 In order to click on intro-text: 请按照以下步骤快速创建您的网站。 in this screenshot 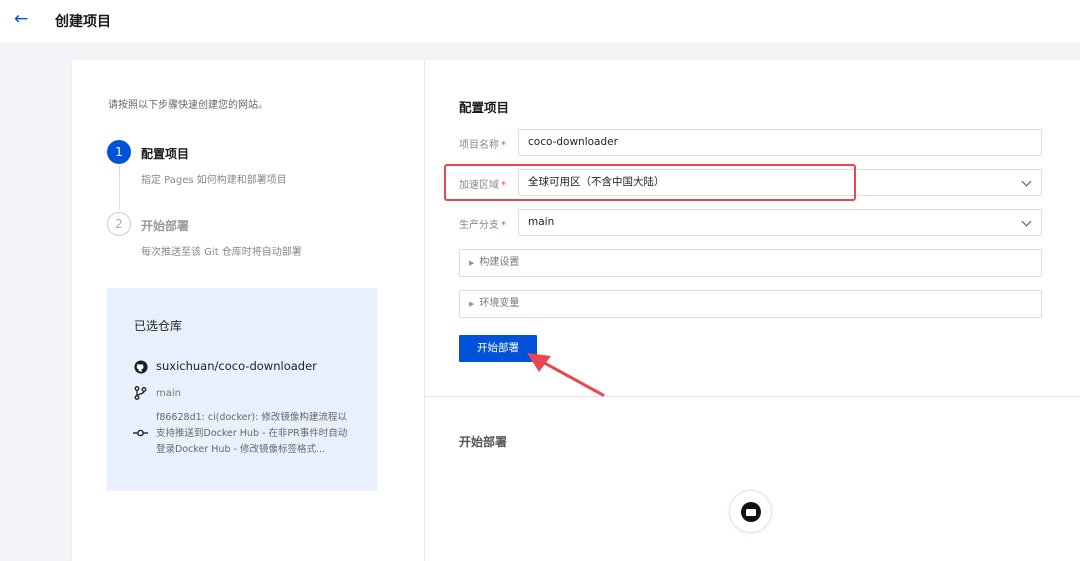, I will do `click(188, 105)`.